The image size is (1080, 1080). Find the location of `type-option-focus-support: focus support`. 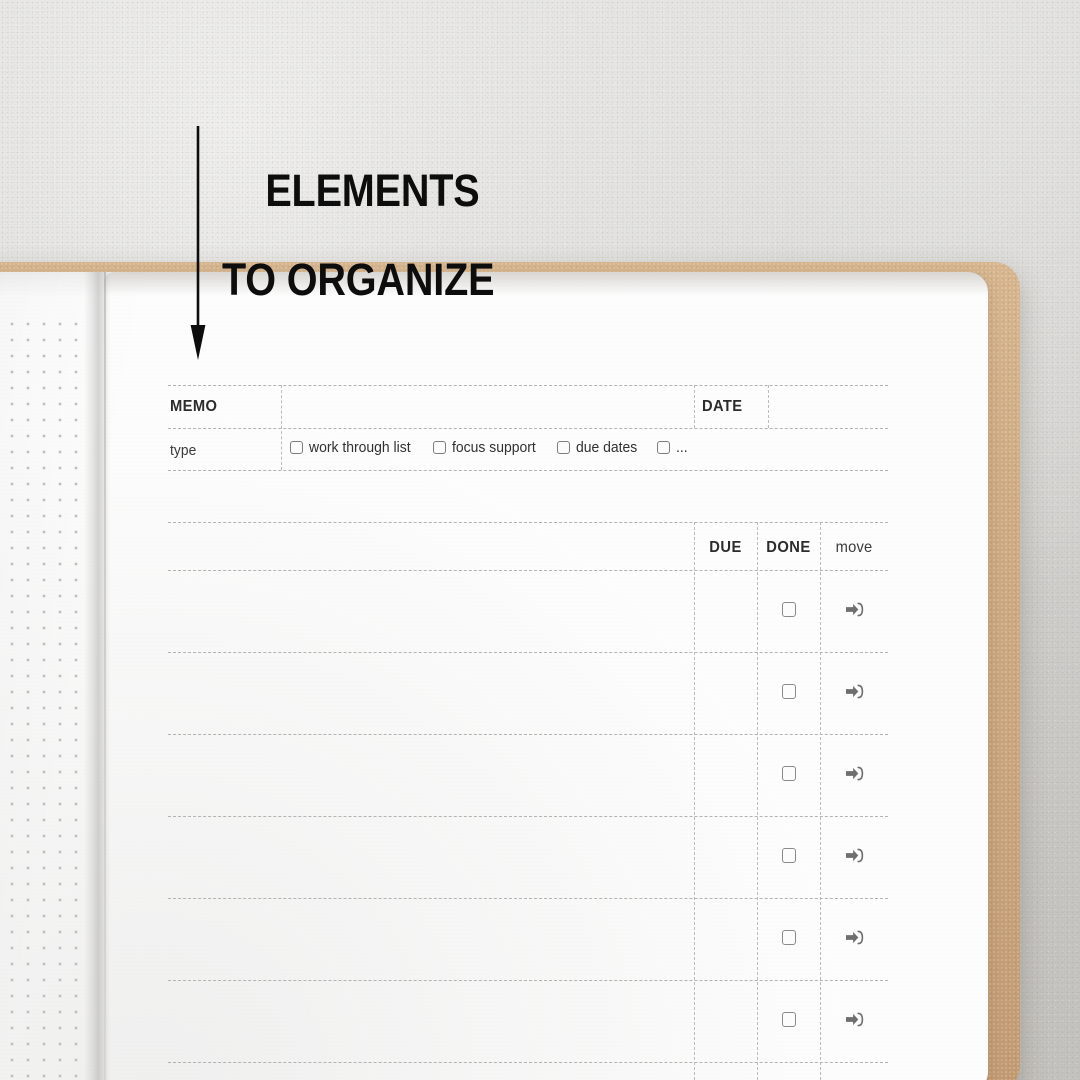

type-option-focus-support: focus support is located at coordinates (487, 447).